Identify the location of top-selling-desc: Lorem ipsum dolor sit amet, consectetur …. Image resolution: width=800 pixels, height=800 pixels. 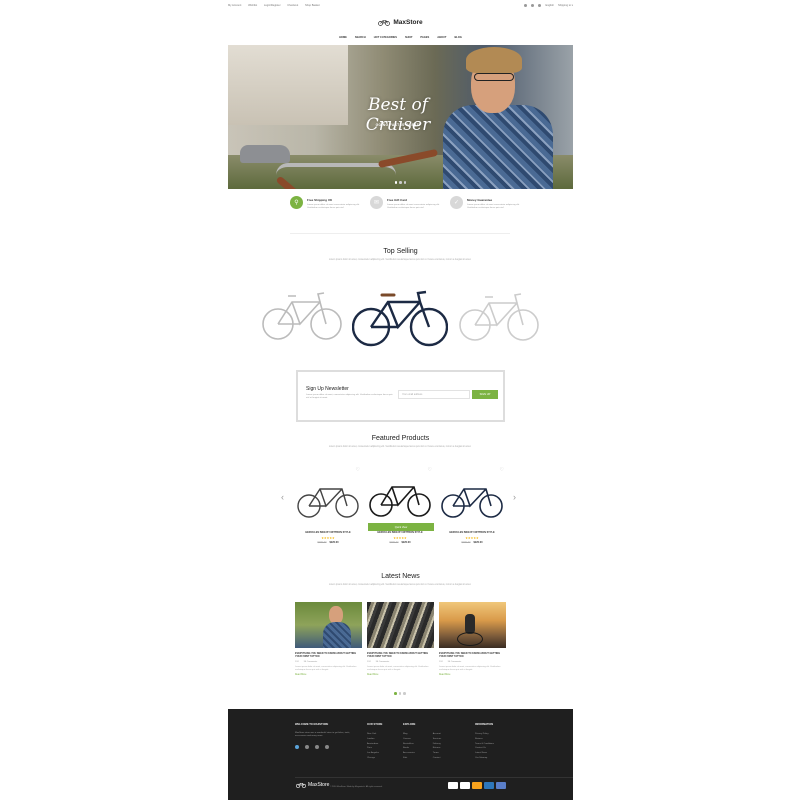
(400, 260).